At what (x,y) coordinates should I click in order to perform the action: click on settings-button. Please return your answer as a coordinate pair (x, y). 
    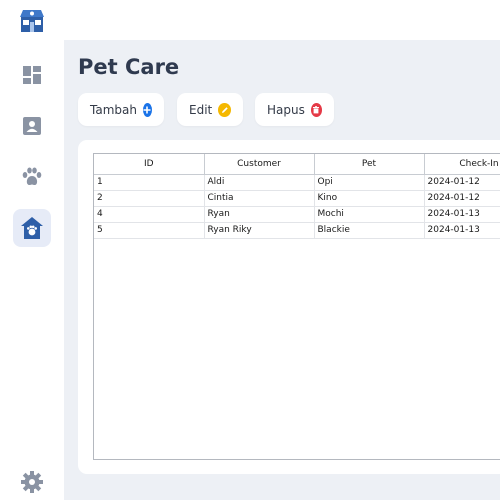
    Looking at the image, I should click on (32, 481).